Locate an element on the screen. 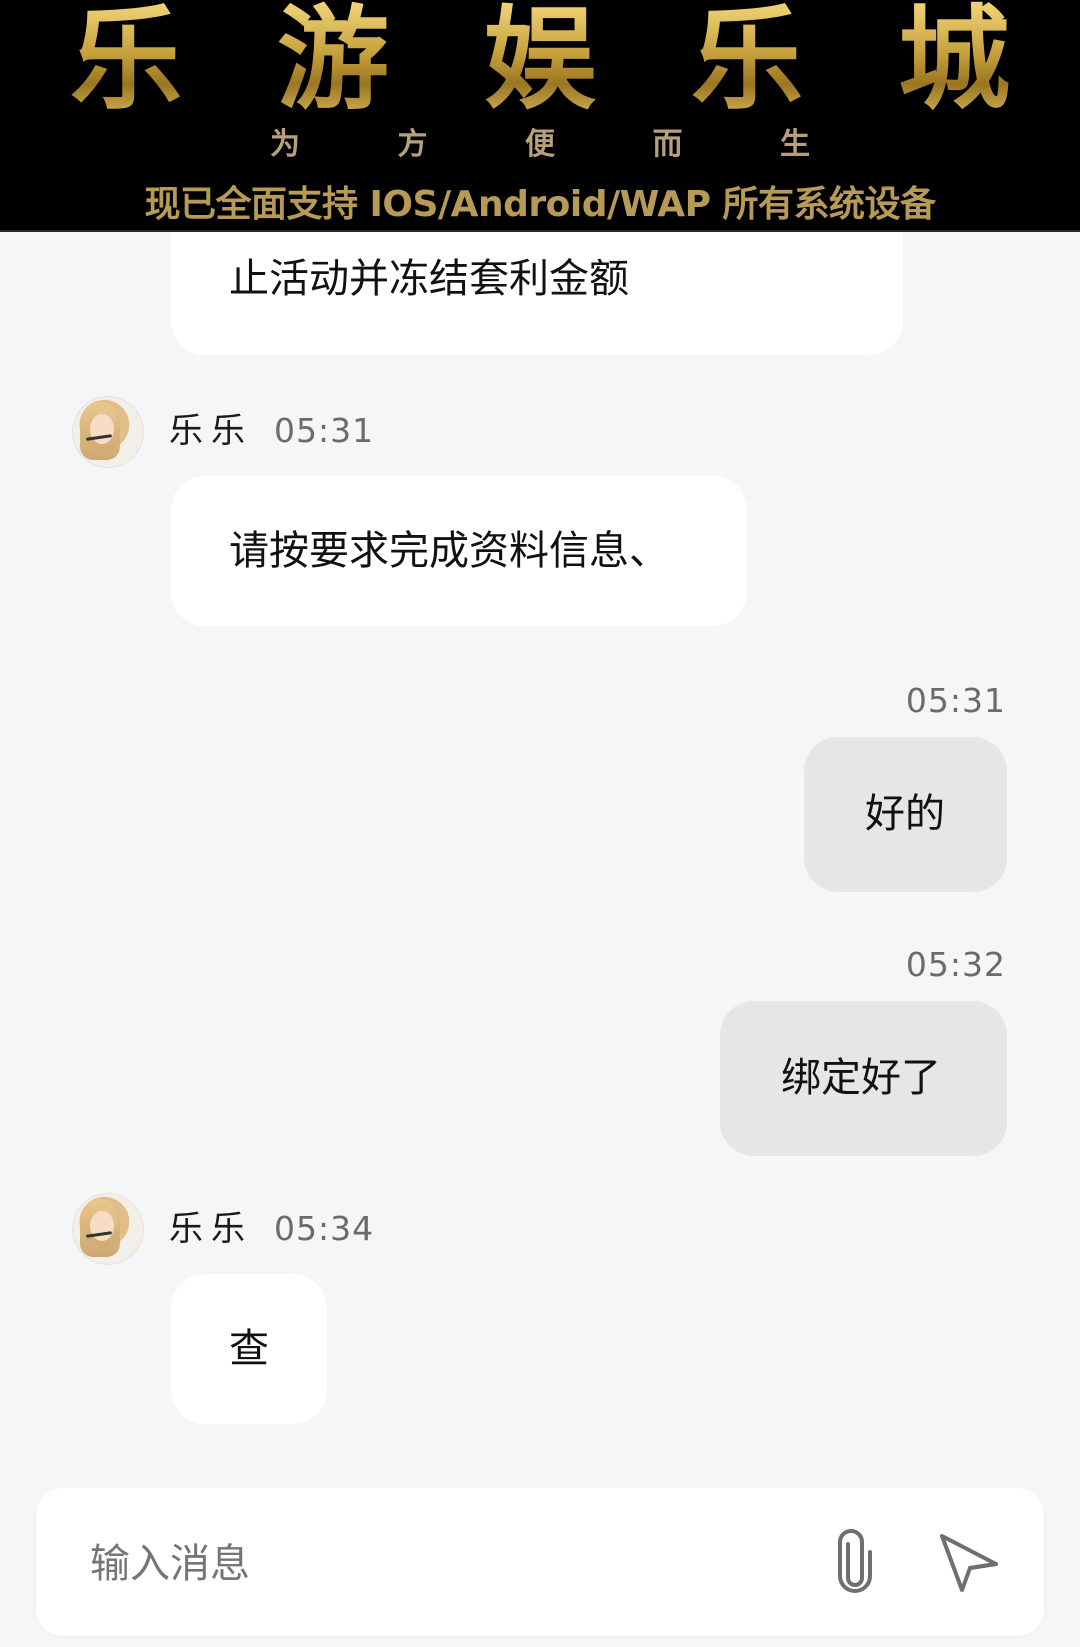  message-time: 05:32 is located at coordinates (955, 964).